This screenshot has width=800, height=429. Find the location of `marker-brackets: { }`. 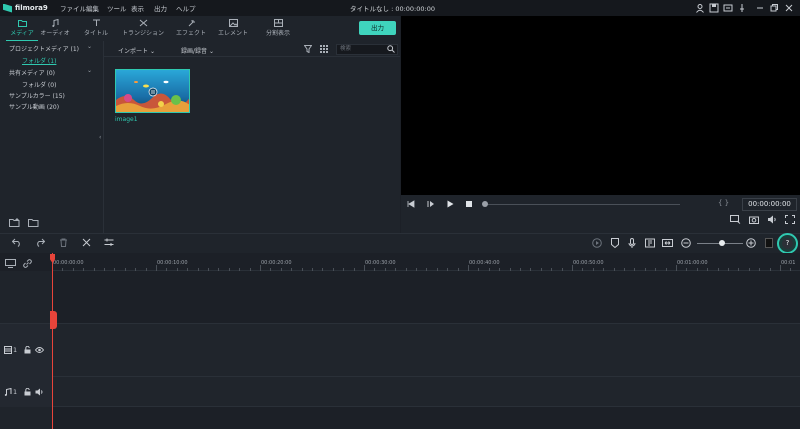

marker-brackets: { } is located at coordinates (723, 203).